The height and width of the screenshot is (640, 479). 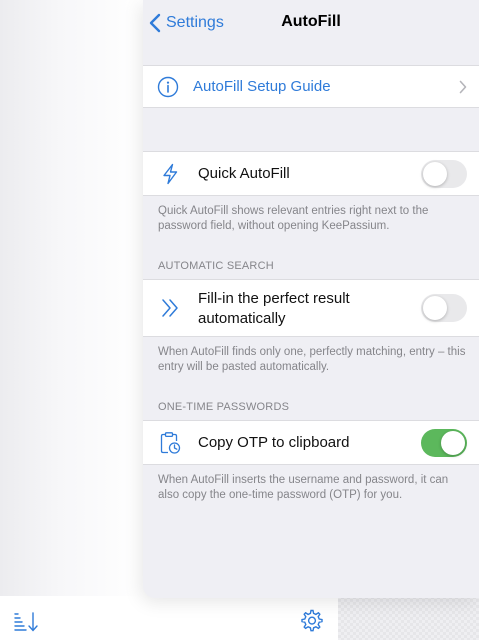 I want to click on bottom-toolbar, so click(x=169, y=618).